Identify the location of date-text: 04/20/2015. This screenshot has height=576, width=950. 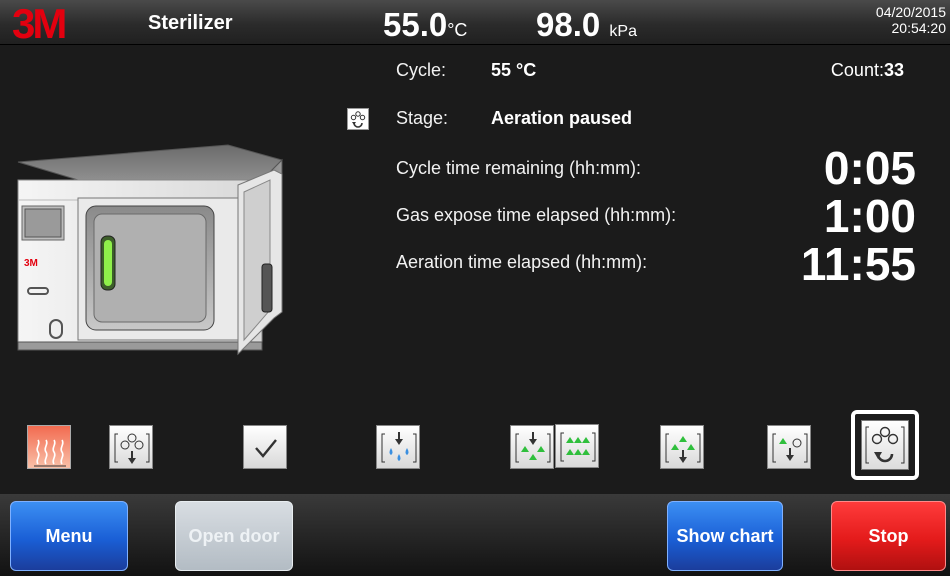
(910, 12).